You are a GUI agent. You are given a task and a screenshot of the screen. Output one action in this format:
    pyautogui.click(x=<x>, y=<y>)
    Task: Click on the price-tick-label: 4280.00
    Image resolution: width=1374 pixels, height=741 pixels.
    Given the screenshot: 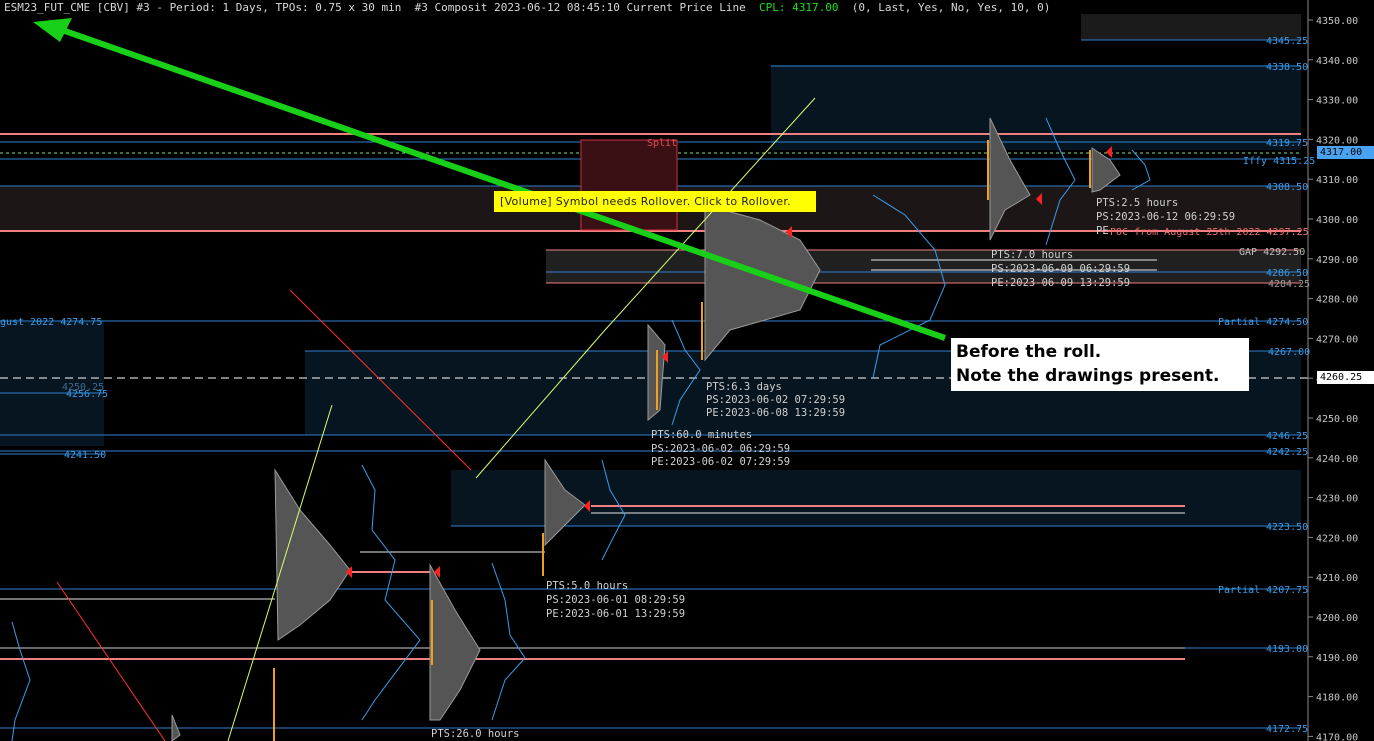 What is the action you would take?
    pyautogui.click(x=1337, y=300)
    